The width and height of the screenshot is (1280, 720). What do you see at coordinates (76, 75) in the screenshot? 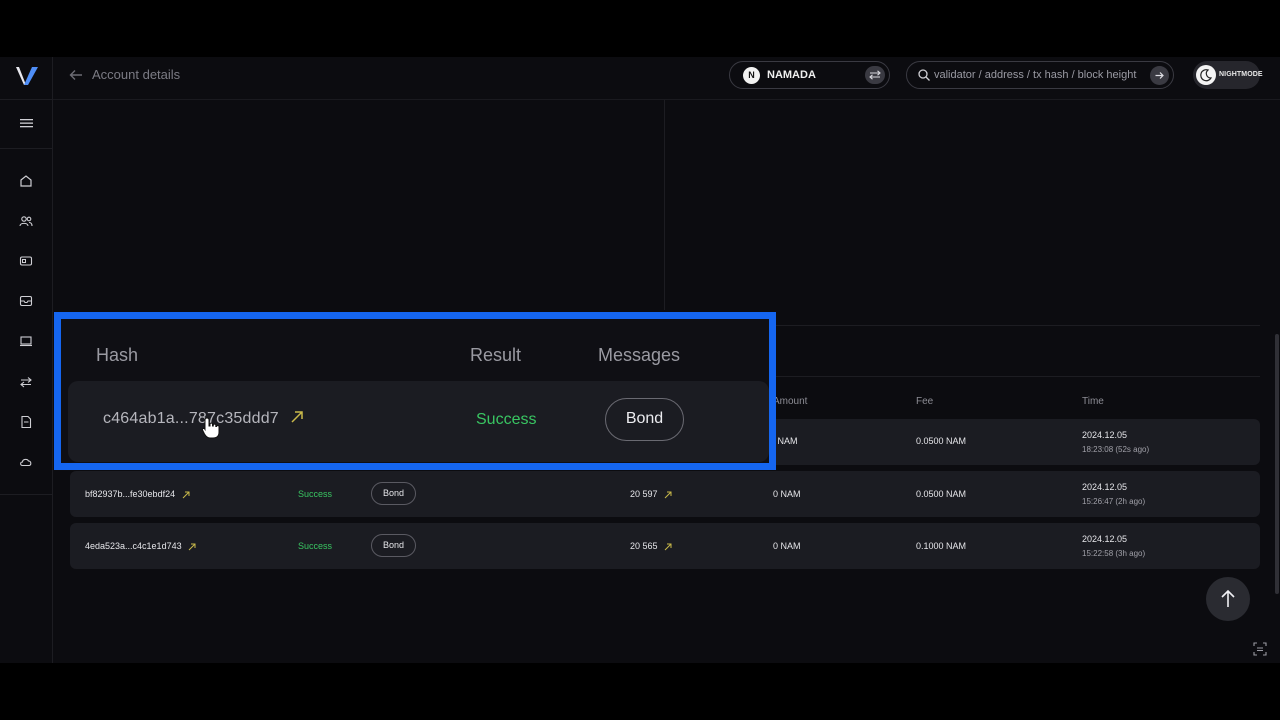
I see `back-arrow-icon` at bounding box center [76, 75].